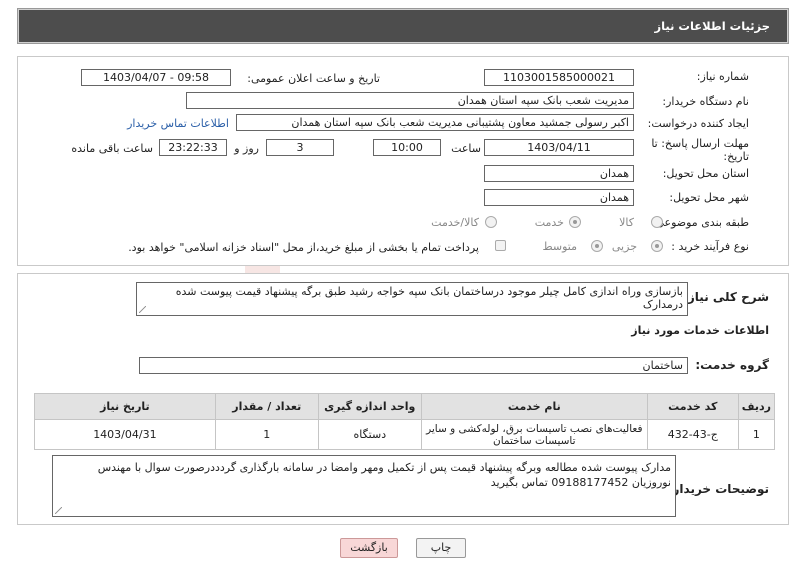  I want to click on need-number-field: 1103001585000021, so click(559, 77).